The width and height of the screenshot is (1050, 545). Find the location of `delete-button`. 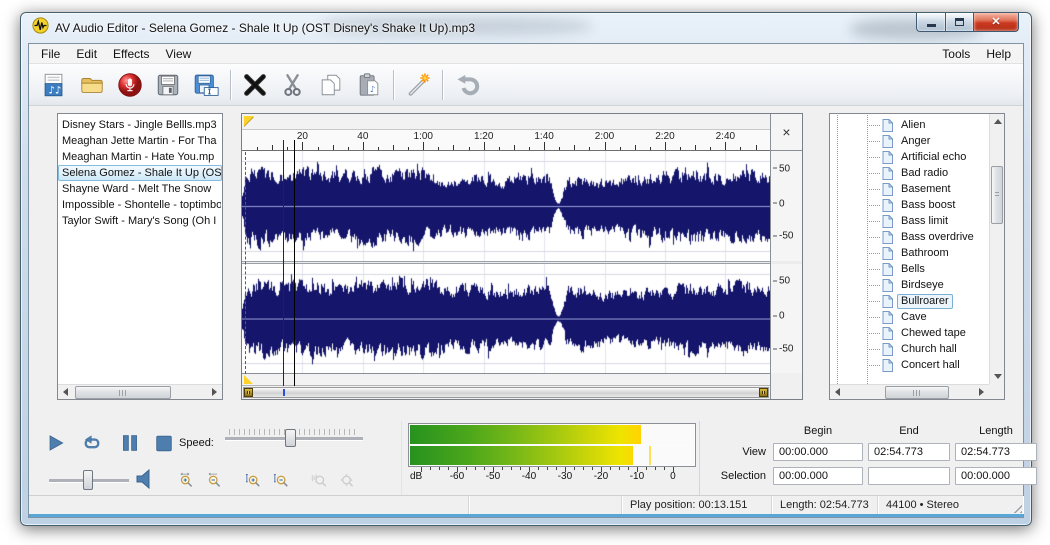

delete-button is located at coordinates (255, 85).